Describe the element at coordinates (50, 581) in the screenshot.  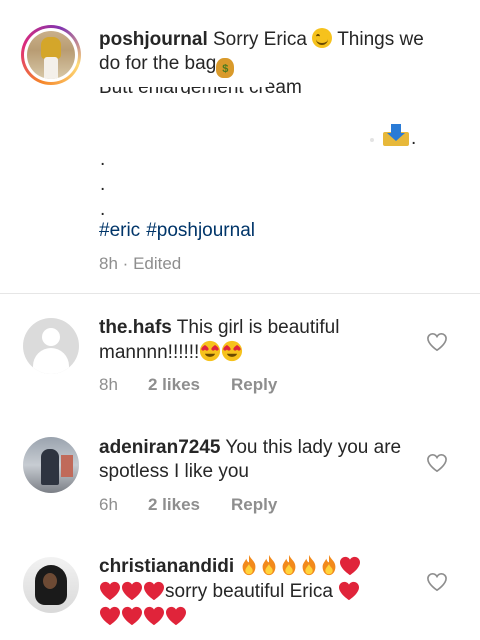
I see `avatar-photo-face` at that location.